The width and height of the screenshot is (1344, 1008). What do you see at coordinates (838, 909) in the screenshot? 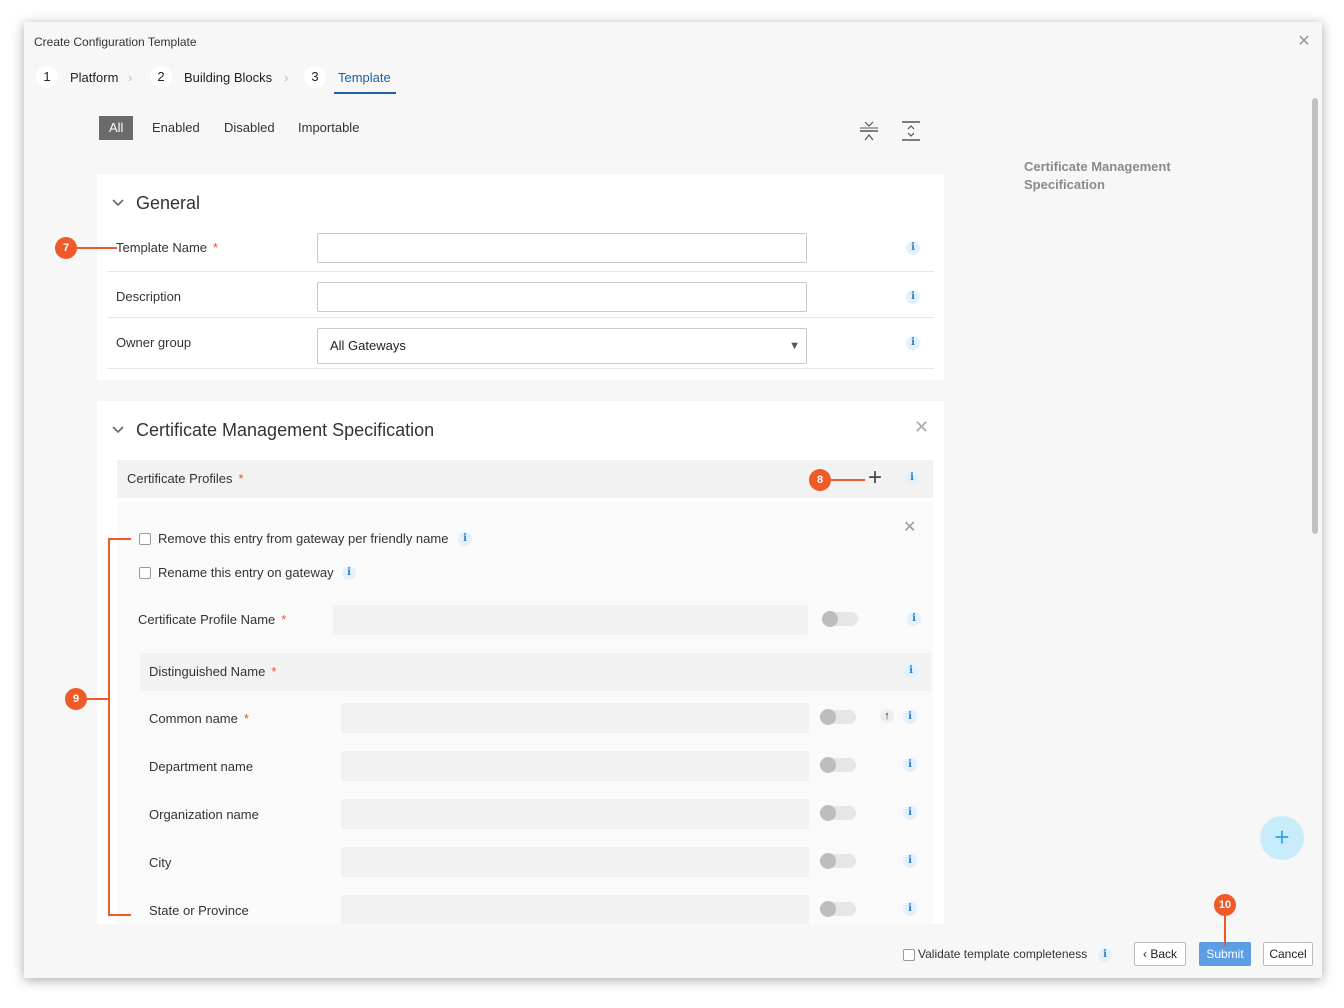
I see `state-province-toggle` at bounding box center [838, 909].